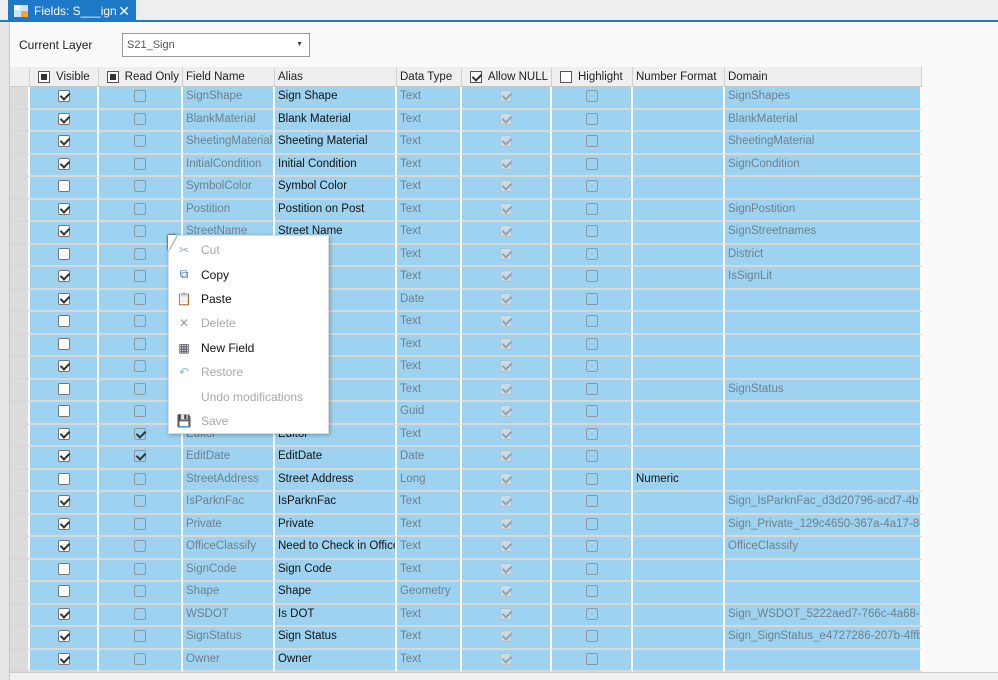 This screenshot has height=680, width=998. Describe the element at coordinates (679, 77) in the screenshot. I see `column-header-number-format: Number Format` at that location.